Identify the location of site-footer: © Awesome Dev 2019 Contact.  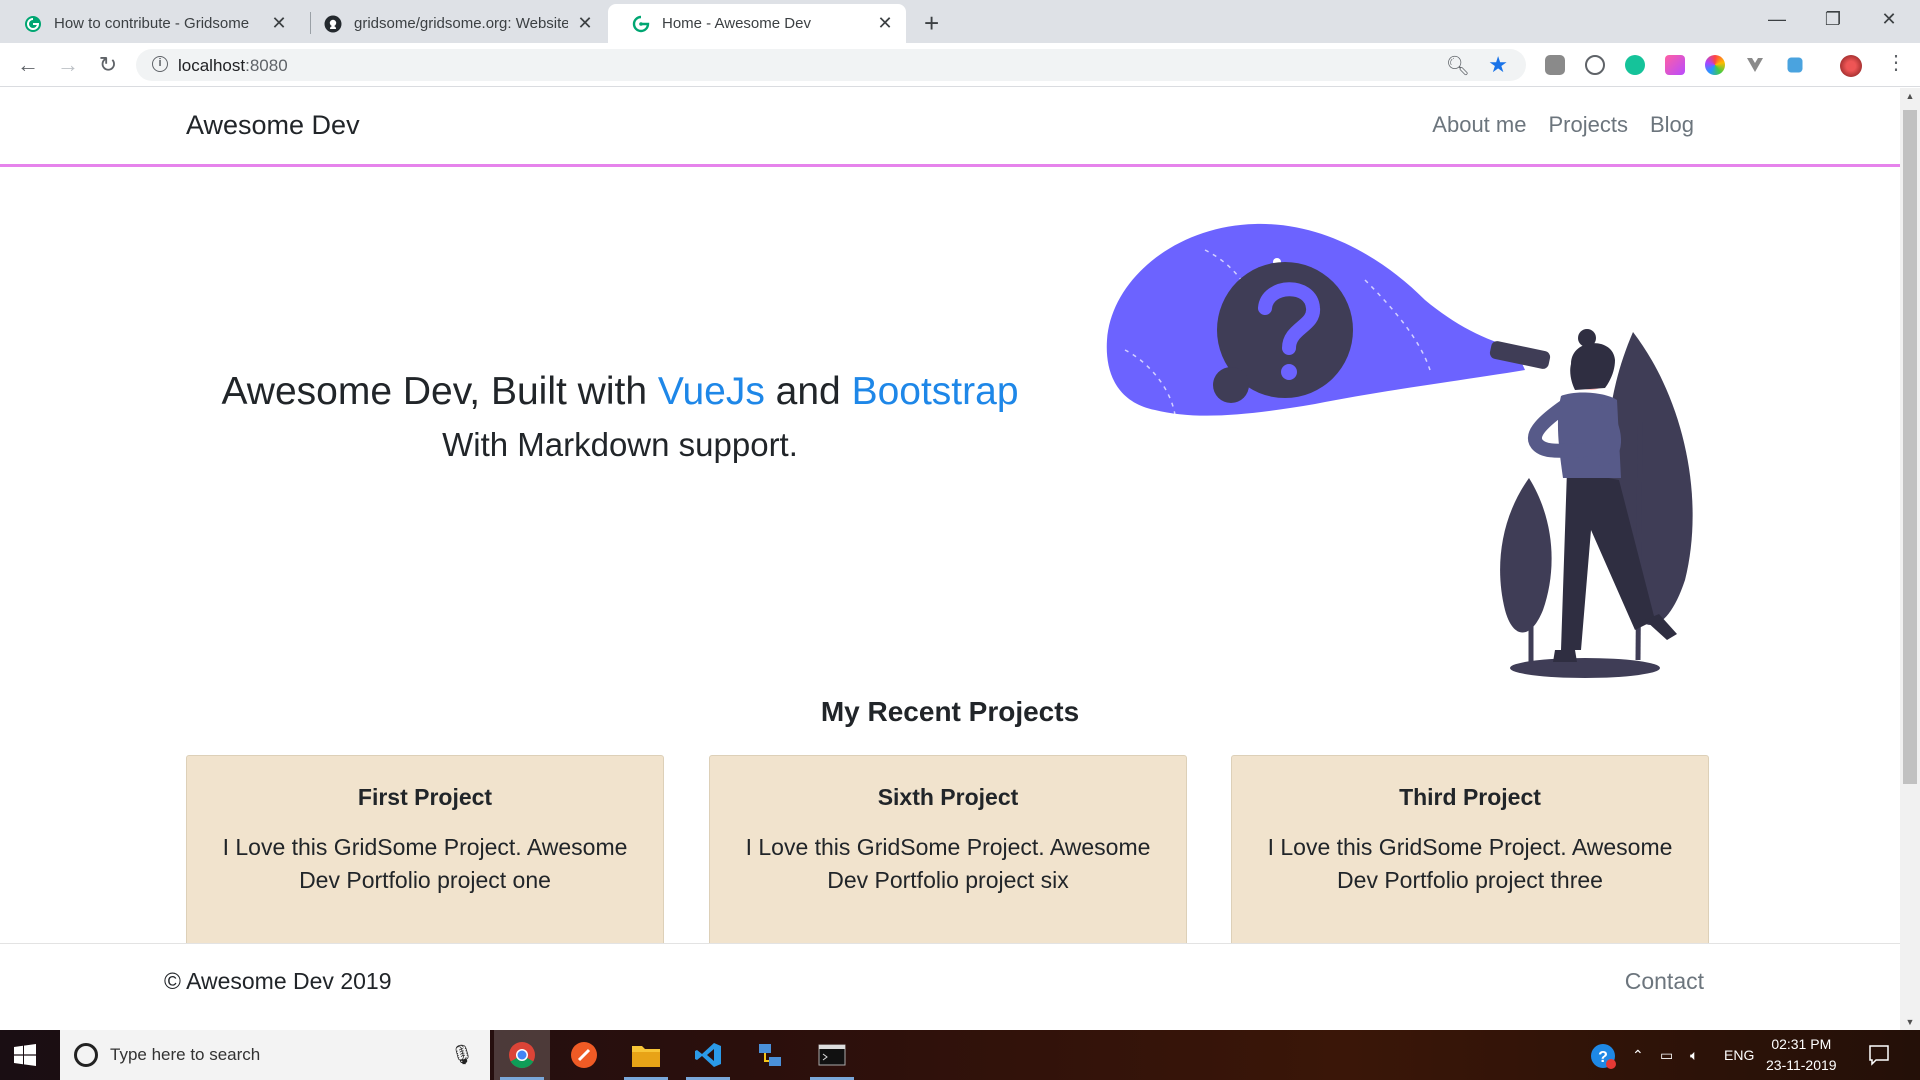
(950, 982).